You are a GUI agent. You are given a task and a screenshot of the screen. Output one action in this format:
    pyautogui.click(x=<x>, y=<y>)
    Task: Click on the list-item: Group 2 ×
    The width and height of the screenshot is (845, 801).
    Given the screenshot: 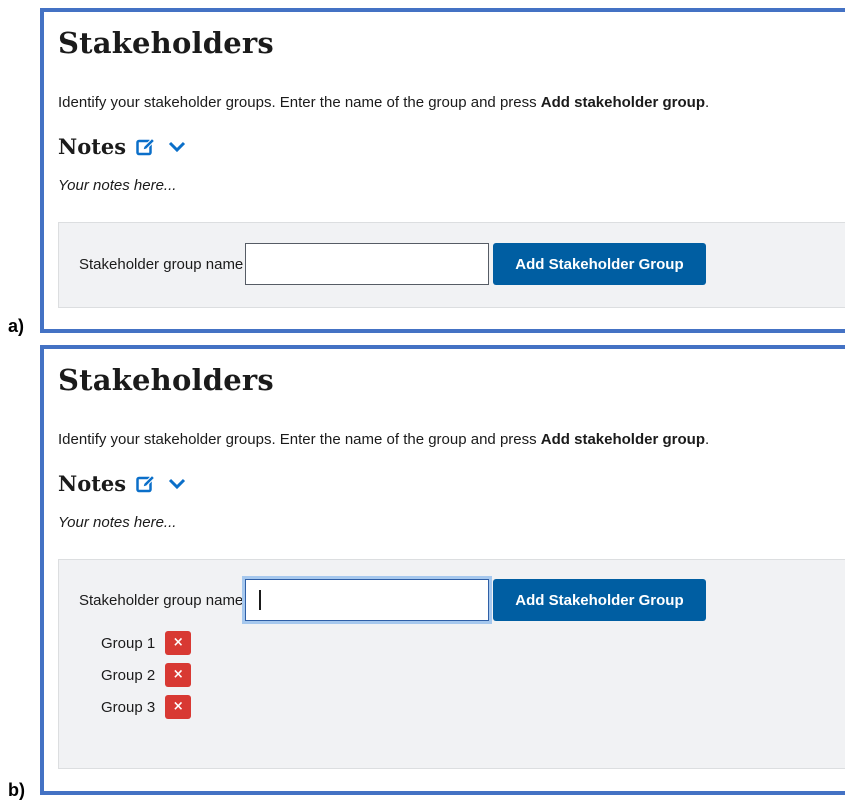 What is the action you would take?
    pyautogui.click(x=146, y=675)
    